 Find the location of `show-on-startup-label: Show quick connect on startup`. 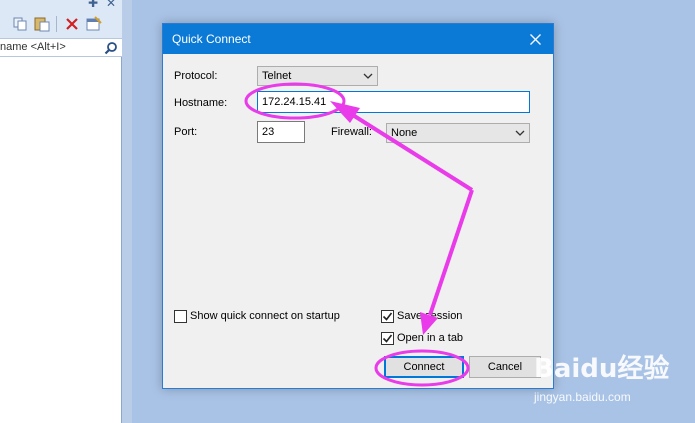

show-on-startup-label: Show quick connect on startup is located at coordinates (265, 316).